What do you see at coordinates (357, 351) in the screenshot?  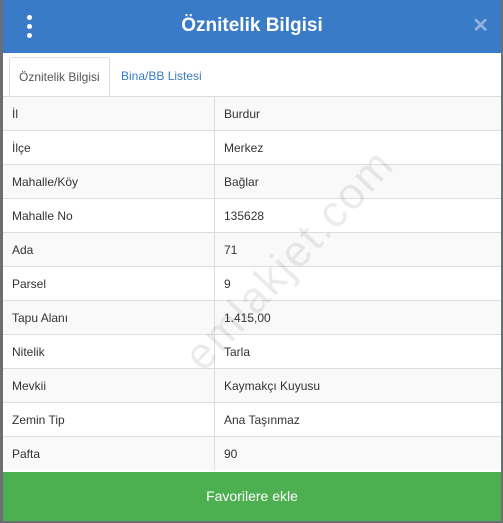 I see `attribute-value: Tarla` at bounding box center [357, 351].